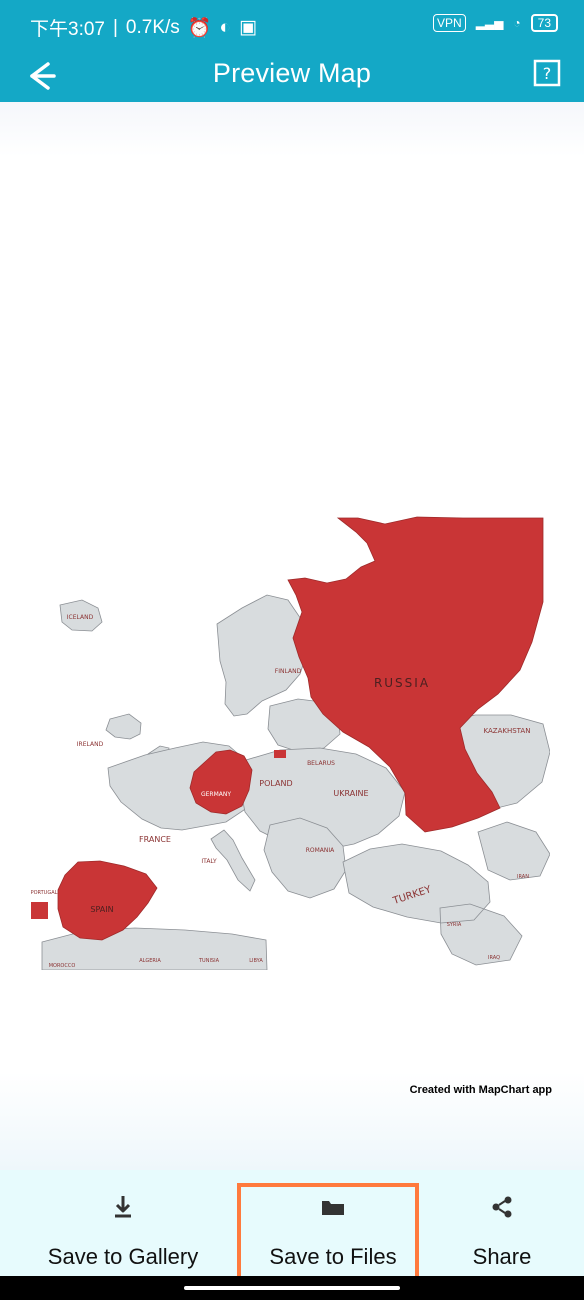 The image size is (584, 1300). I want to click on map-label-ukraine: UKRAINE, so click(350, 793).